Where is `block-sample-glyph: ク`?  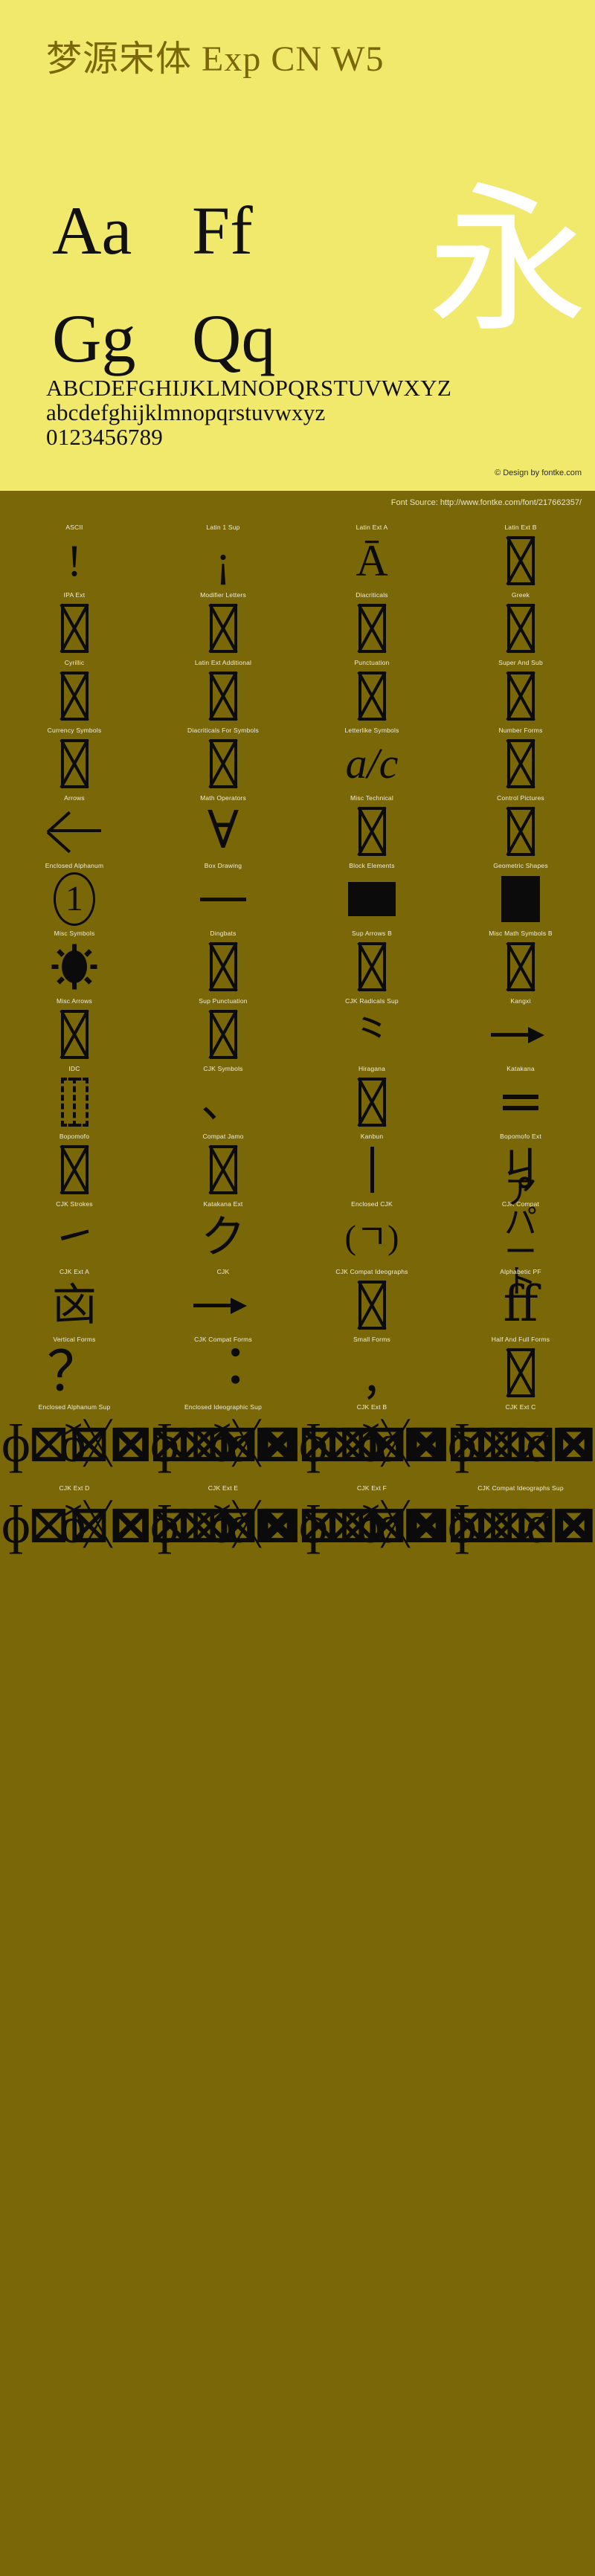 block-sample-glyph: ク is located at coordinates (224, 1237).